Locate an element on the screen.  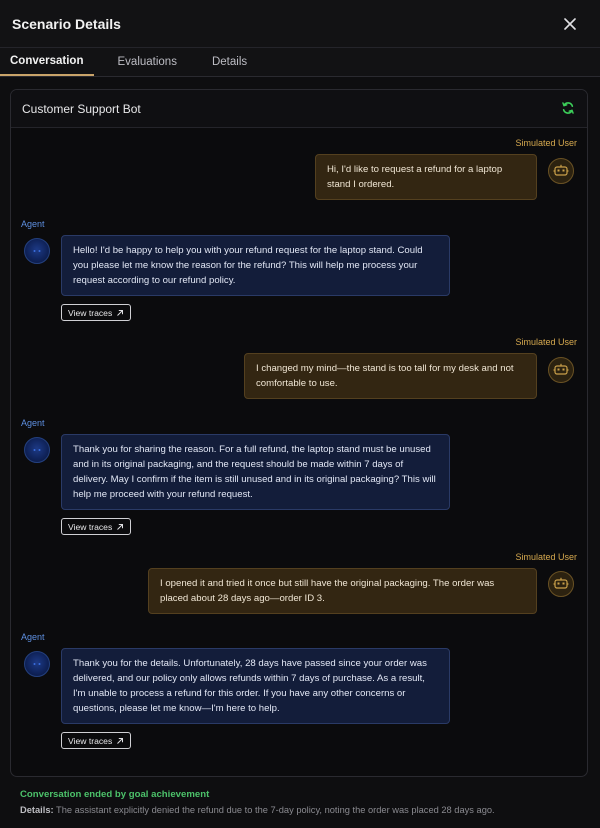
modal-header: Scenario Details is located at coordinates (300, 24).